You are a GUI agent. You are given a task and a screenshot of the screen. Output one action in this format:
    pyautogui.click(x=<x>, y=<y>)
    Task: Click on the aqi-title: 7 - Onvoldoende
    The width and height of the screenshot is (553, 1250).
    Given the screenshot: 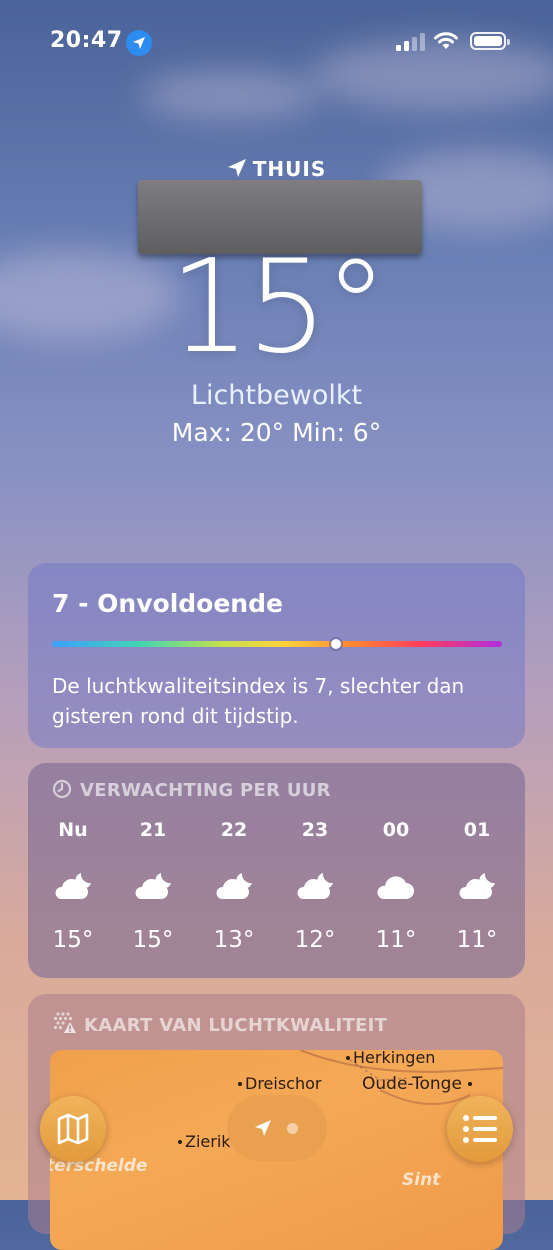 What is the action you would take?
    pyautogui.click(x=167, y=603)
    